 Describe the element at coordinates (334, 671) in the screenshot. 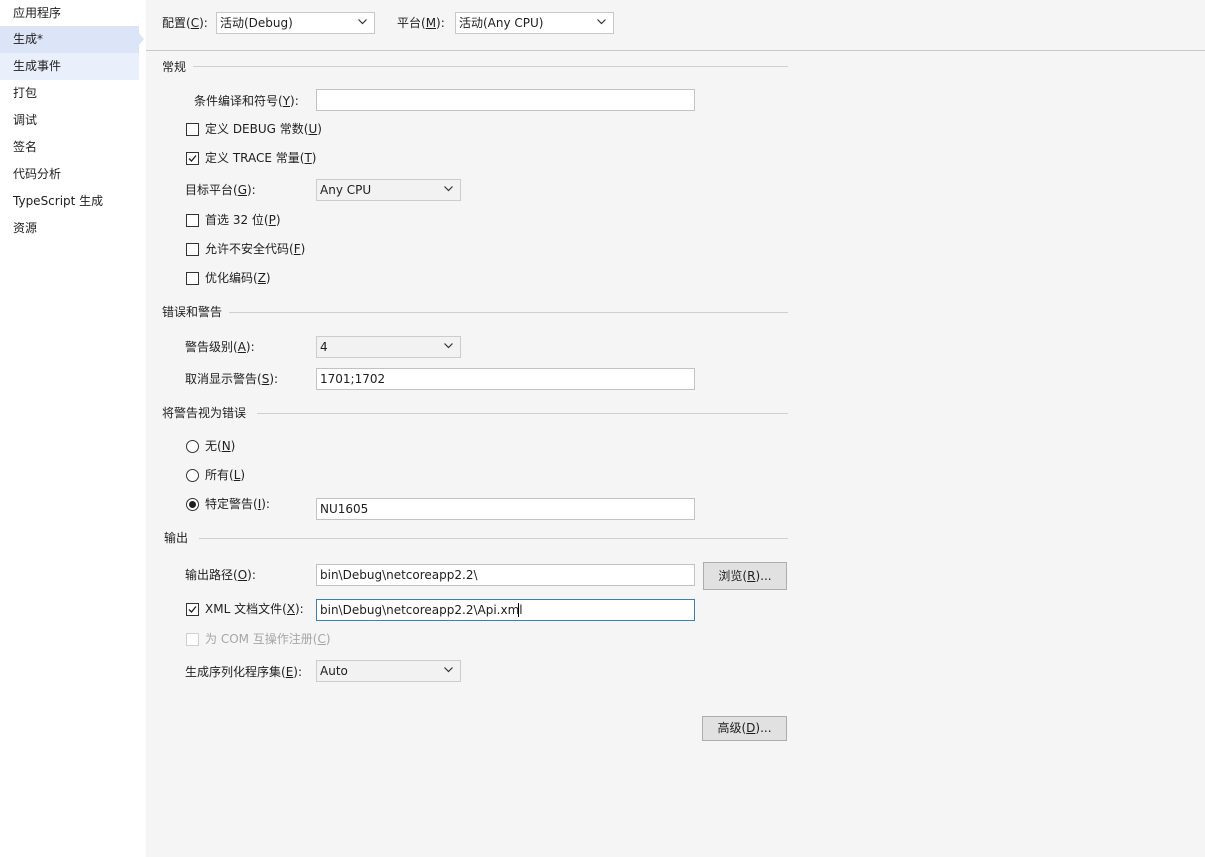

I see `serialization-assembly-value: Auto` at that location.